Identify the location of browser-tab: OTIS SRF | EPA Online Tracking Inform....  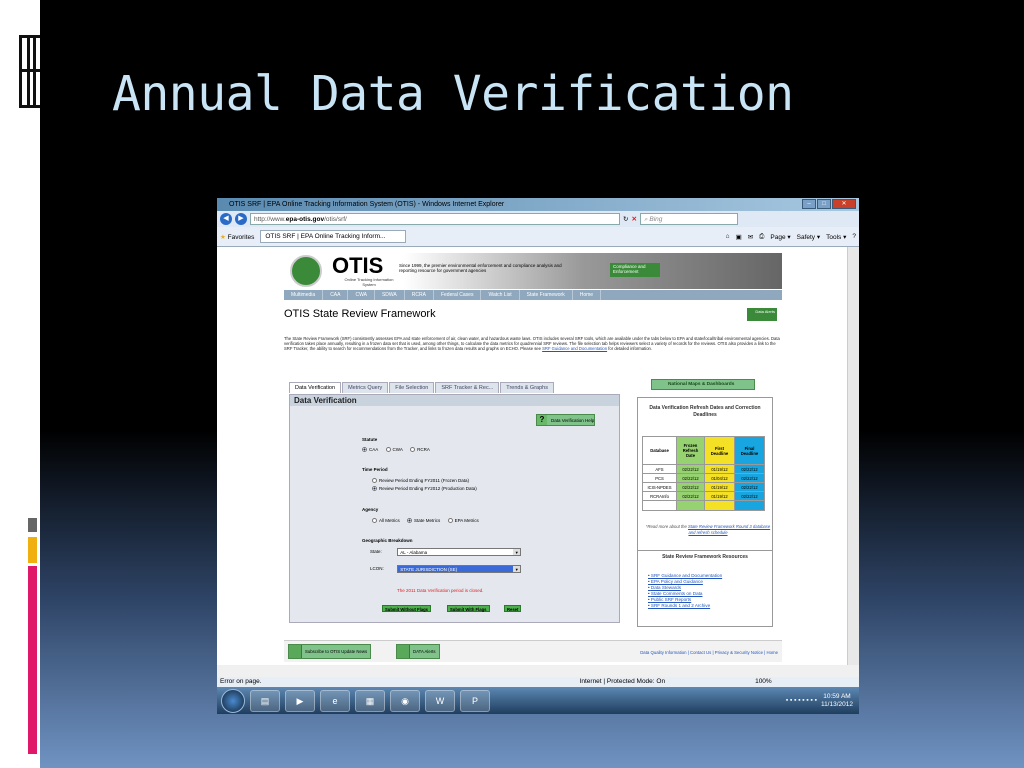
(333, 236).